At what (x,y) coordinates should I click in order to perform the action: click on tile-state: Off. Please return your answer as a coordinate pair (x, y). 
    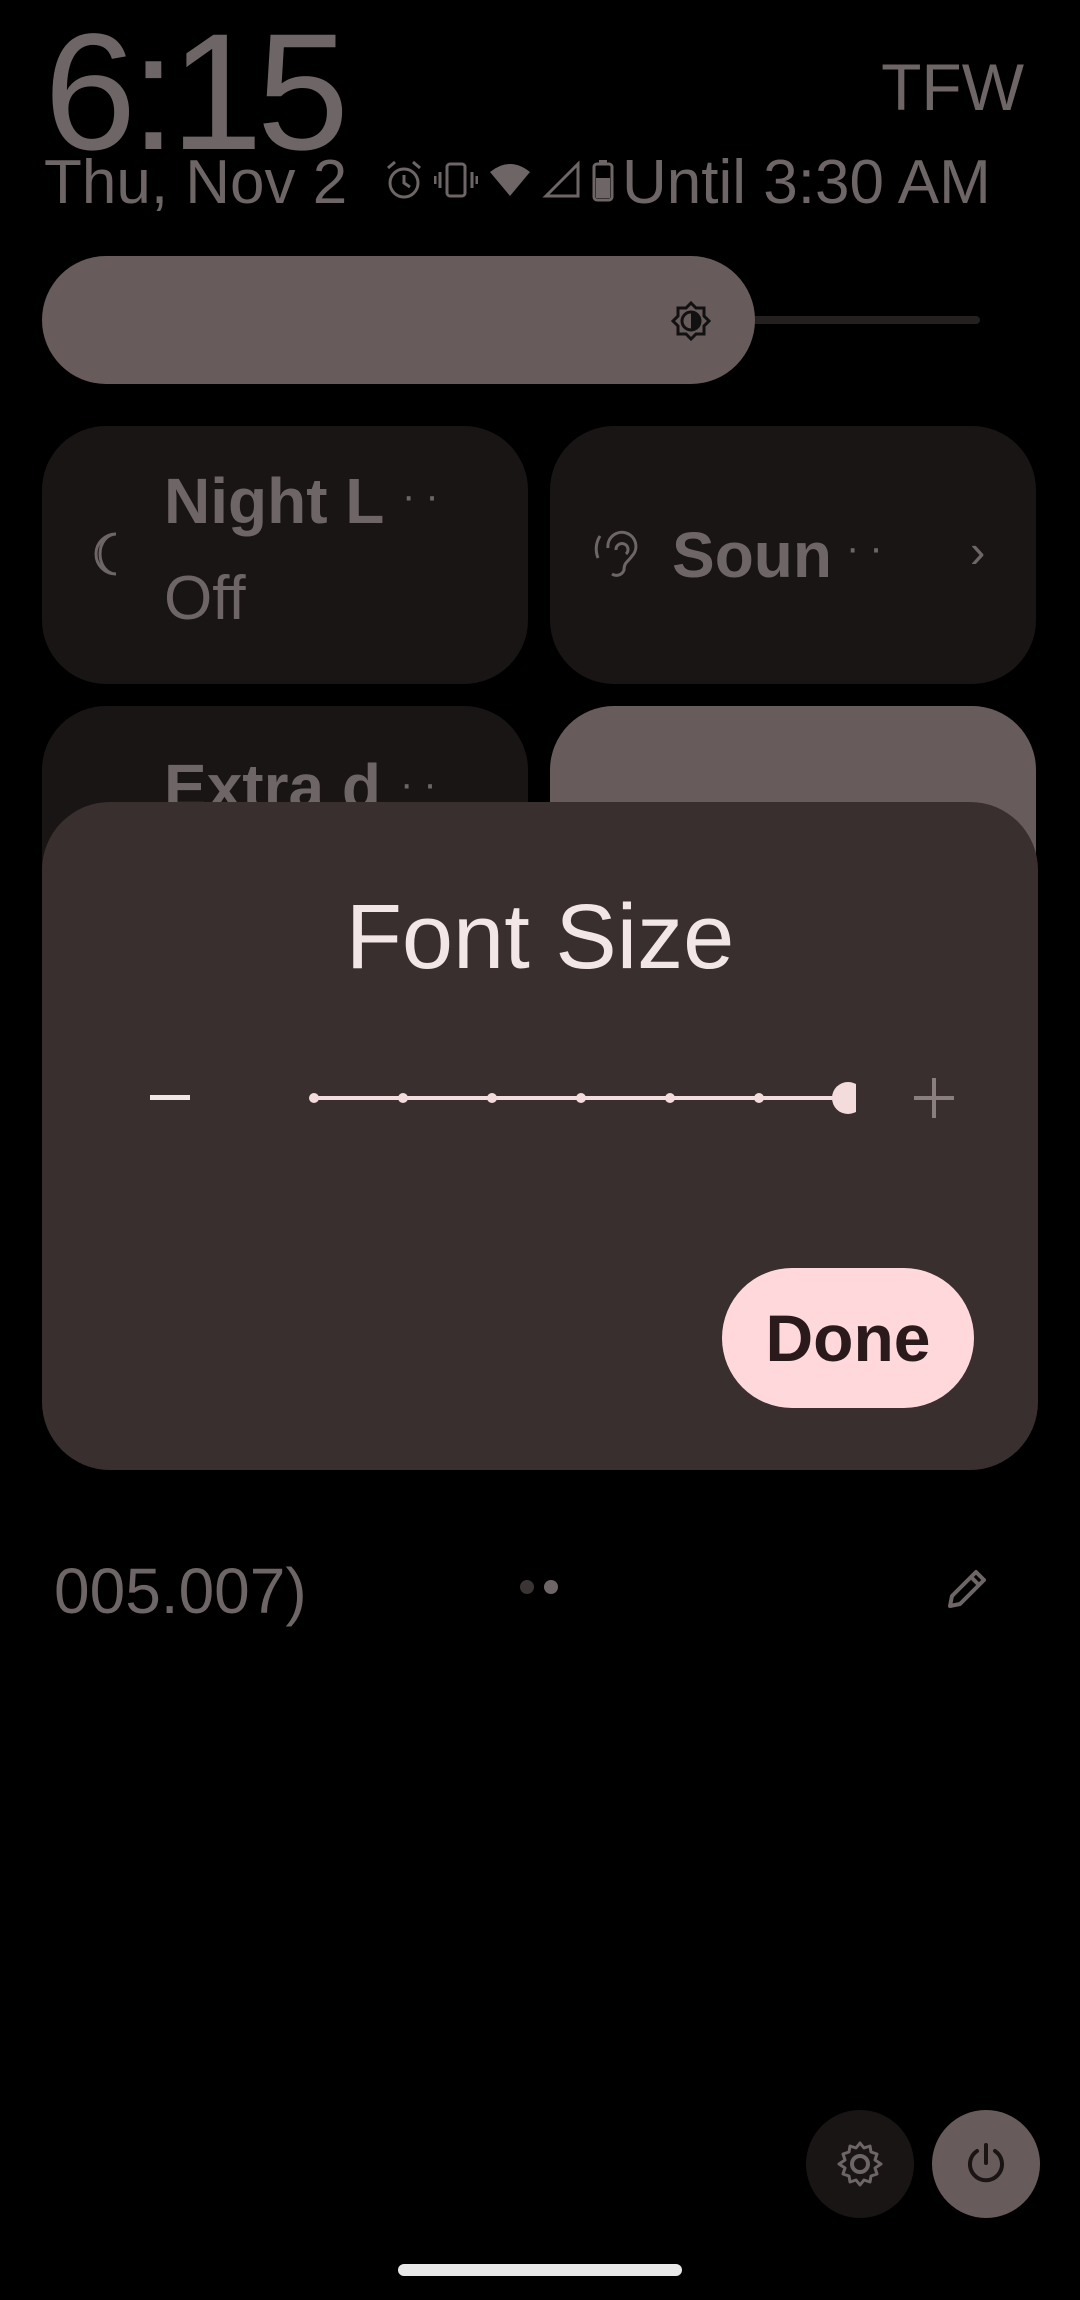
    Looking at the image, I should click on (205, 598).